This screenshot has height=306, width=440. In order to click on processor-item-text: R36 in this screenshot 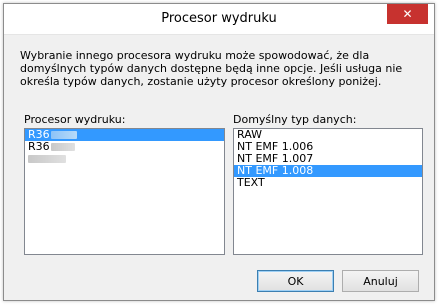, I will do `click(39, 146)`.